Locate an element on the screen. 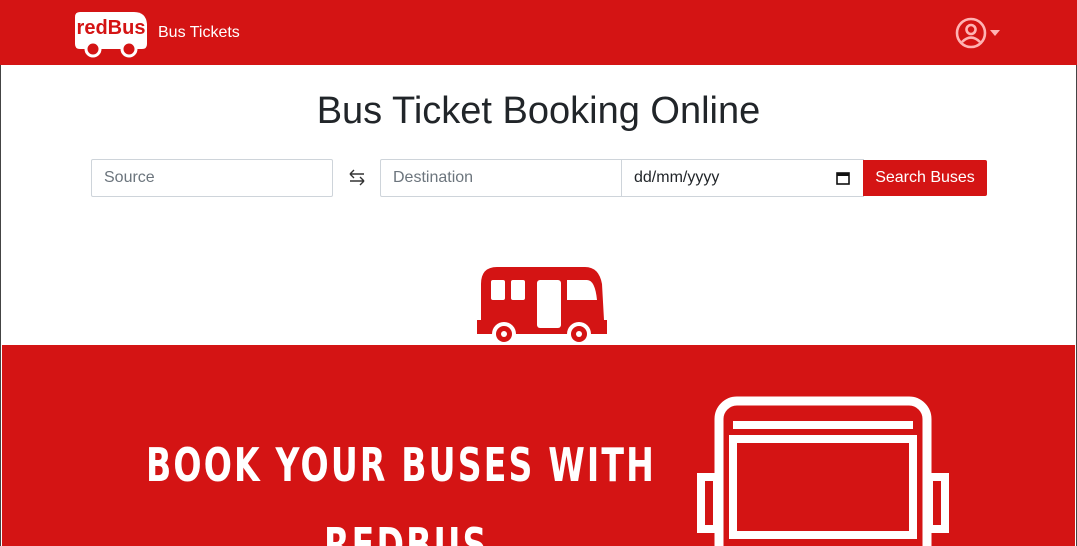  source-input is located at coordinates (212, 178).